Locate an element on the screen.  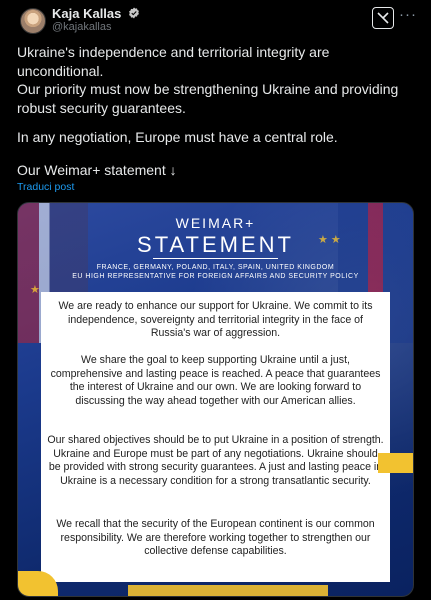
heading-divider is located at coordinates (215, 258).